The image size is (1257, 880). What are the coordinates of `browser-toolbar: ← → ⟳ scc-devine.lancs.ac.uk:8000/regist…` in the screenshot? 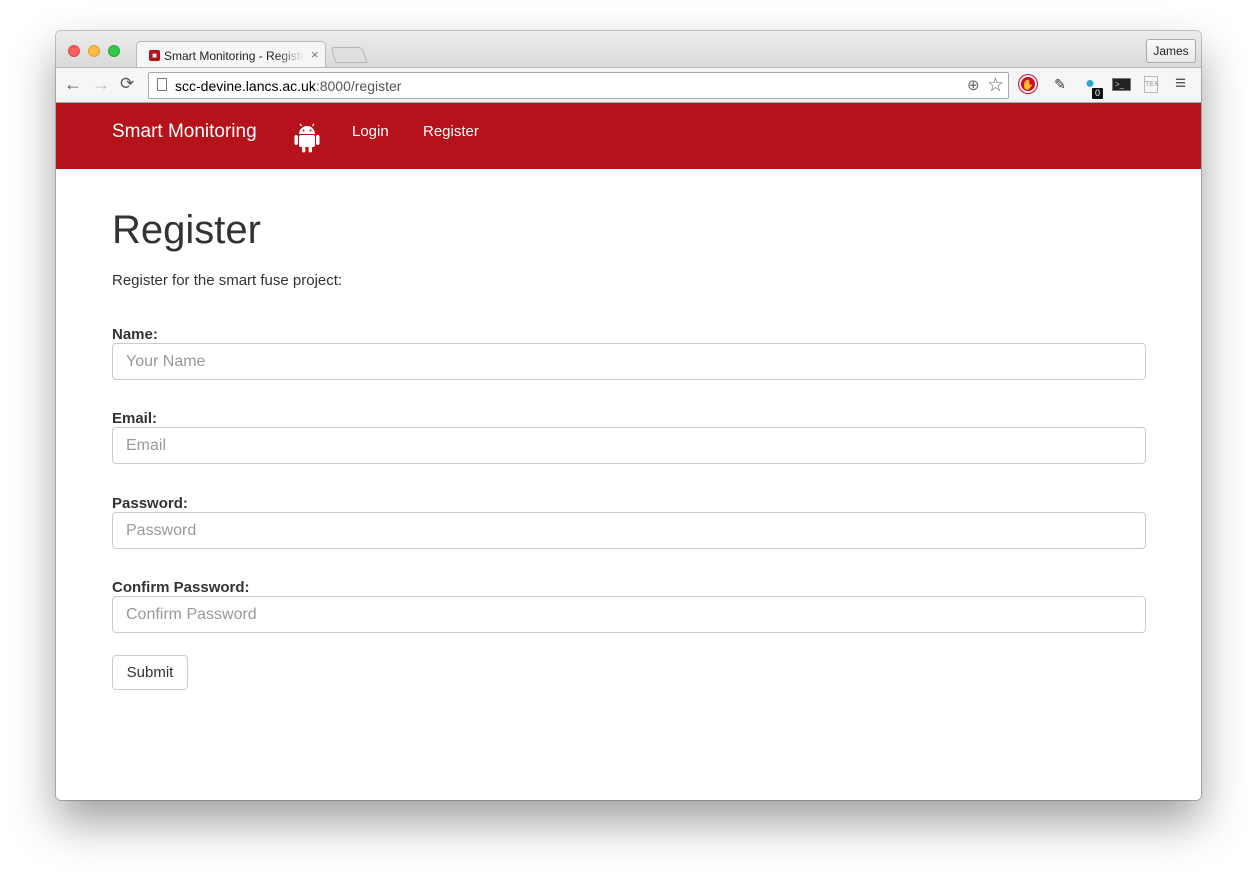 It's located at (628, 85).